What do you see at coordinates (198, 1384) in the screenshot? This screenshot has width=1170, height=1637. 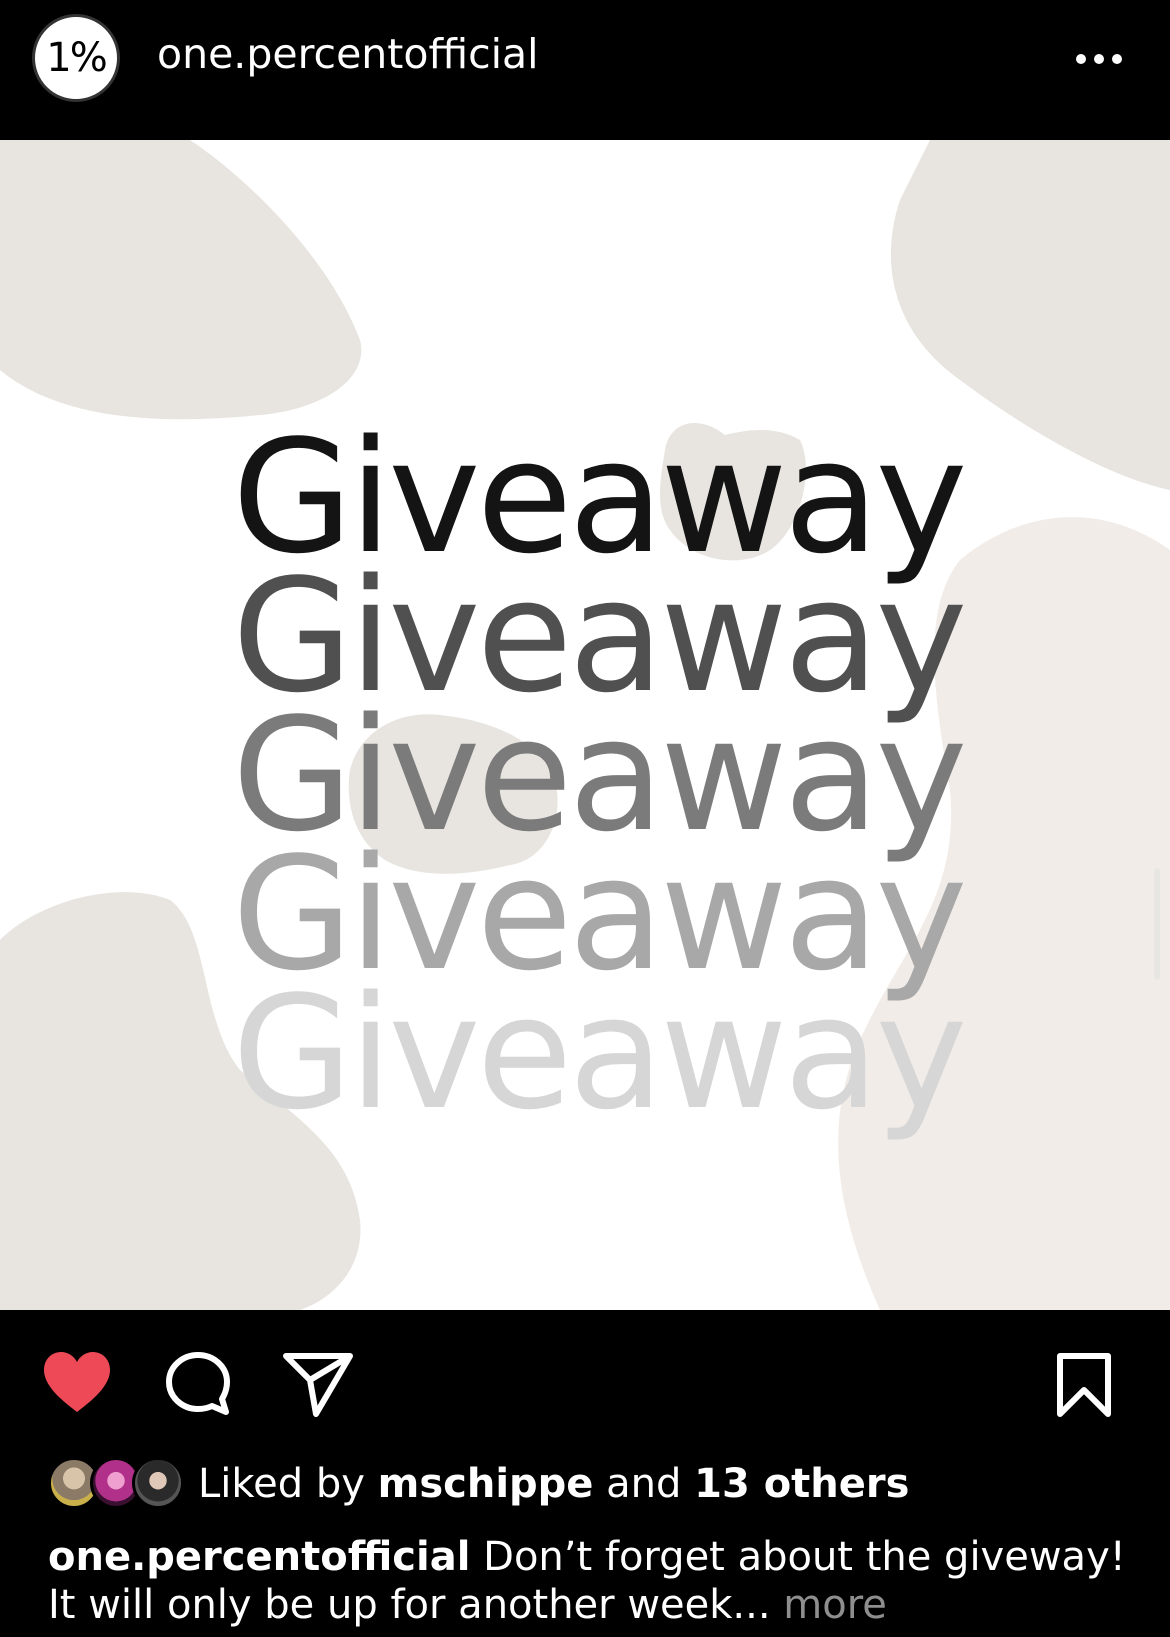 I see `comment-icon` at bounding box center [198, 1384].